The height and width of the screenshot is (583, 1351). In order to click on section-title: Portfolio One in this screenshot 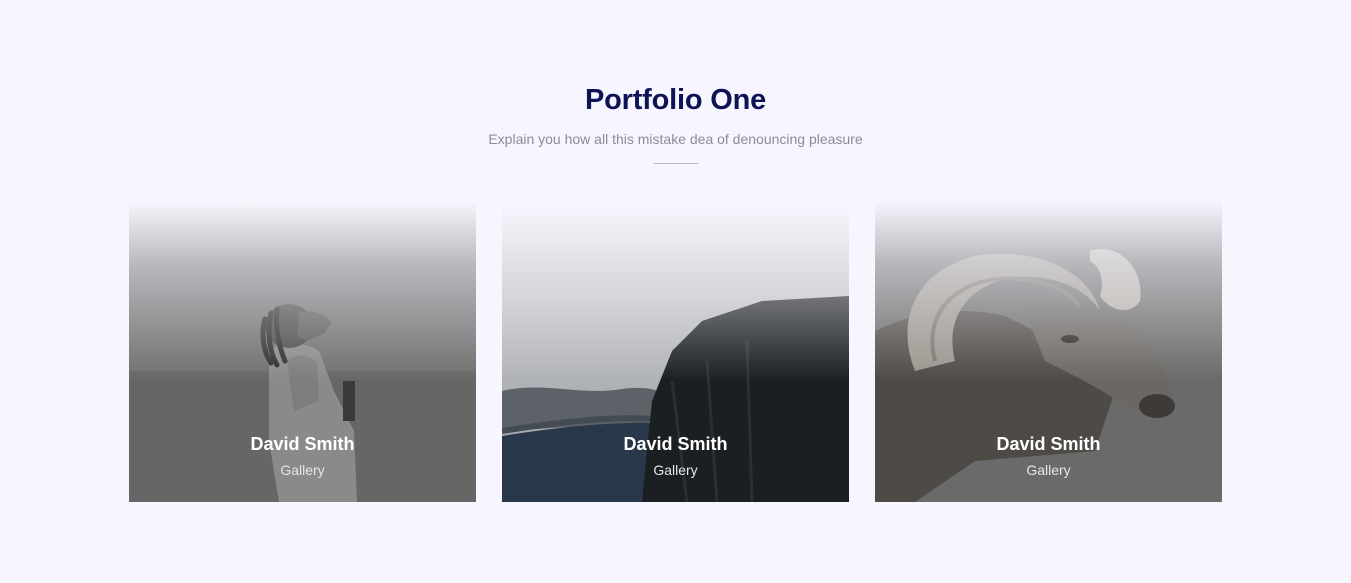, I will do `click(675, 100)`.